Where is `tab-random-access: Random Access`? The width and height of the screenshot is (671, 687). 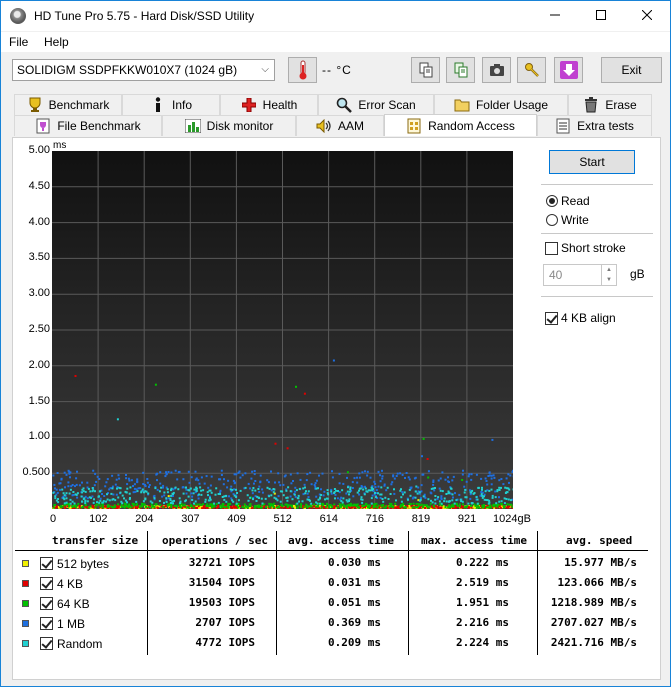 tab-random-access: Random Access is located at coordinates (460, 125).